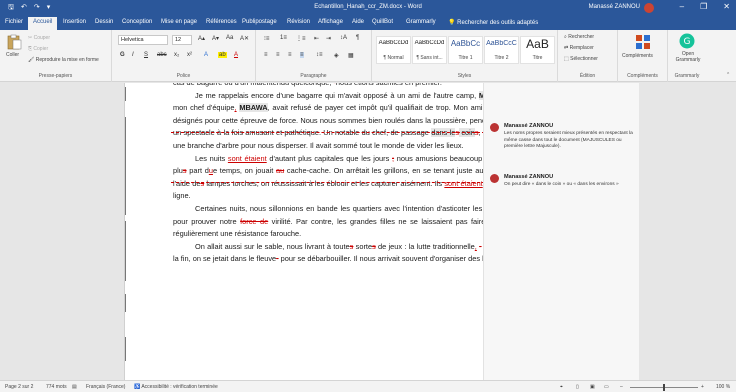  Describe the element at coordinates (266, 55) in the screenshot. I see `align-left-button: ≡` at that location.